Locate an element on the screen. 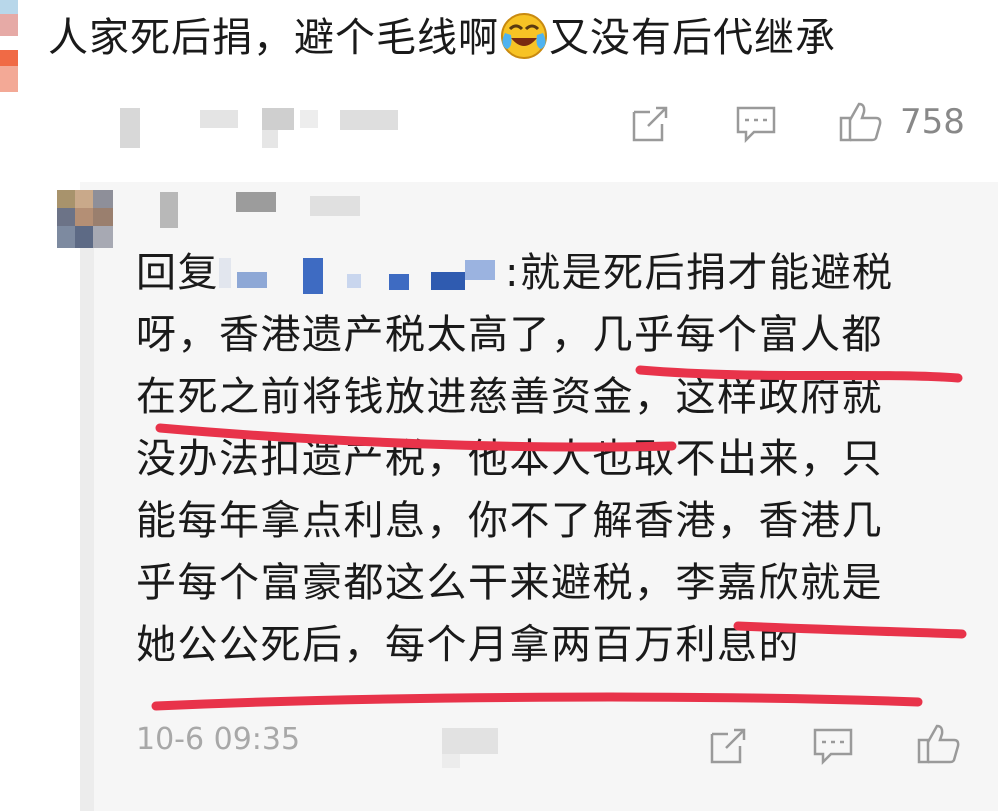 The width and height of the screenshot is (998, 811). reply-line: 乎每个富豪都这么干来避税，李嘉欣就是 is located at coordinates (509, 583).